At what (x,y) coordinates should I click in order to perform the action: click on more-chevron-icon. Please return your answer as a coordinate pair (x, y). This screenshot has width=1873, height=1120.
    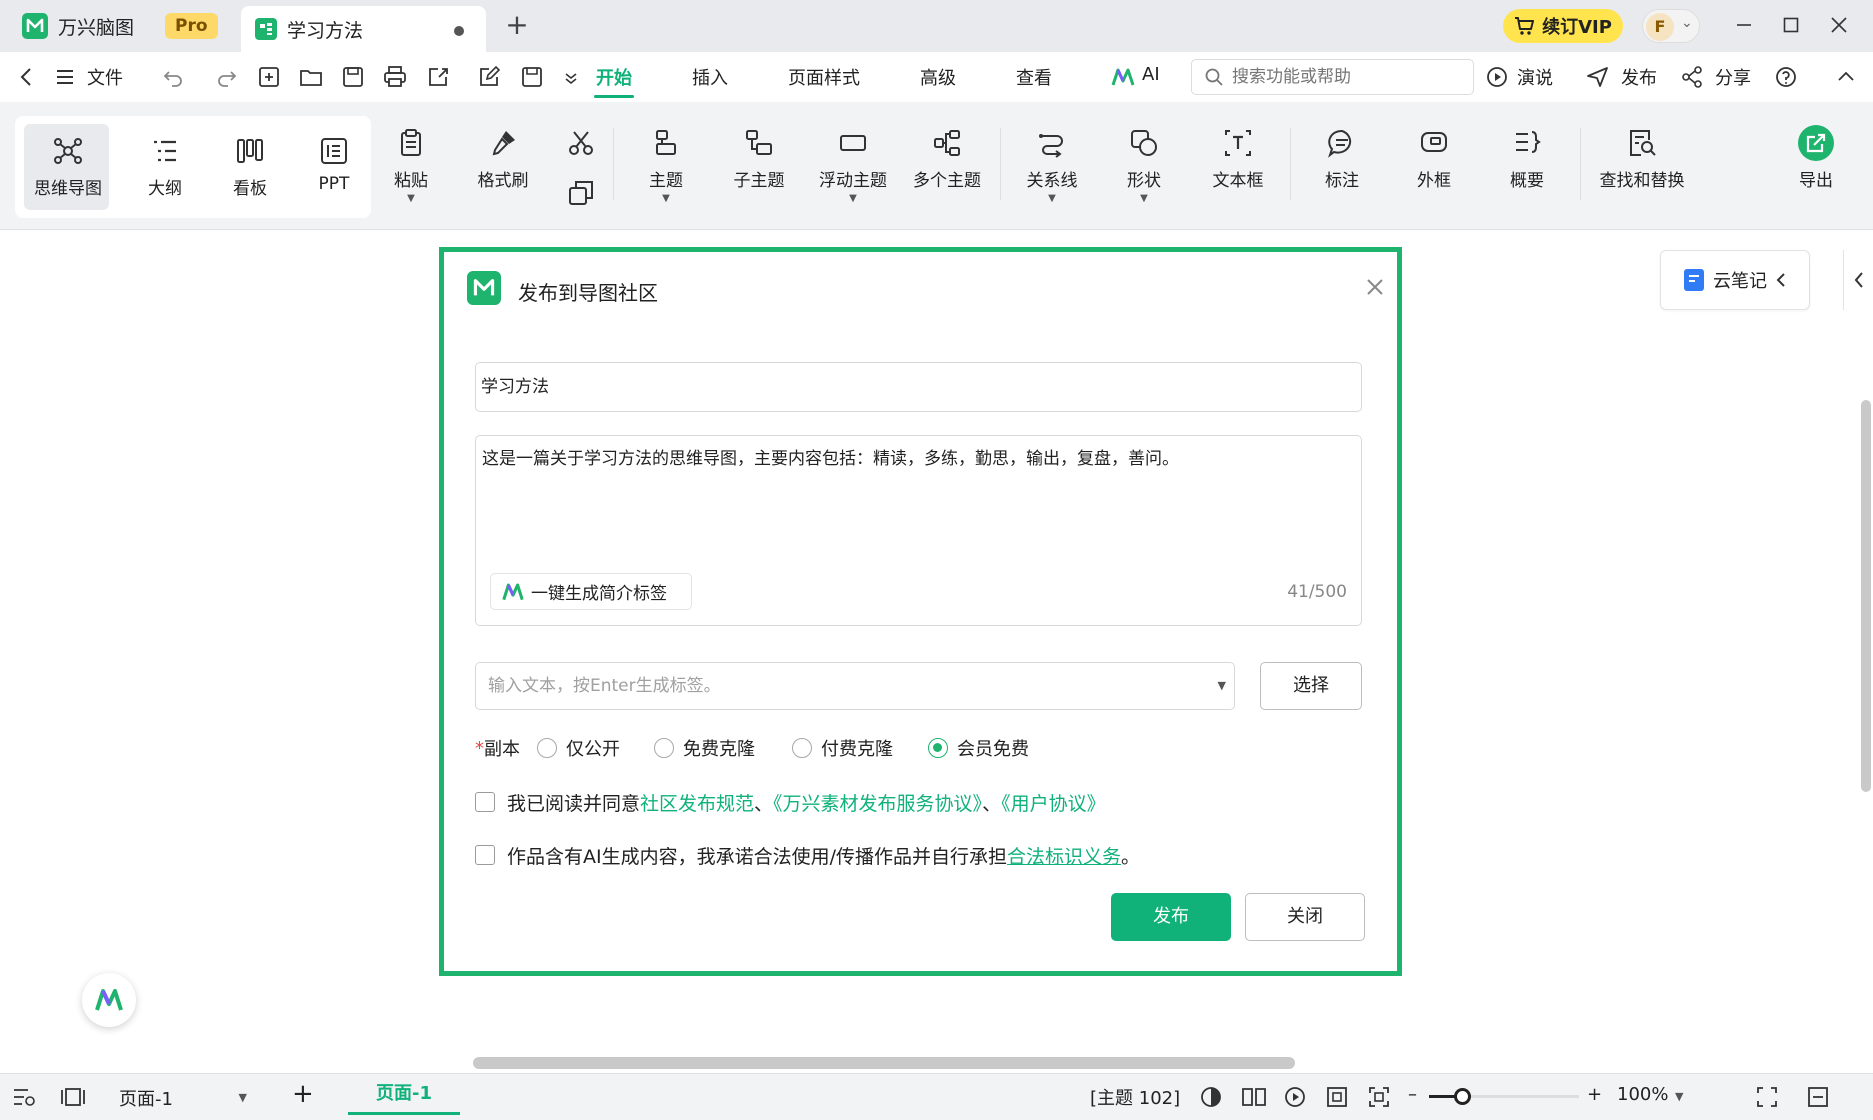
    Looking at the image, I should click on (571, 77).